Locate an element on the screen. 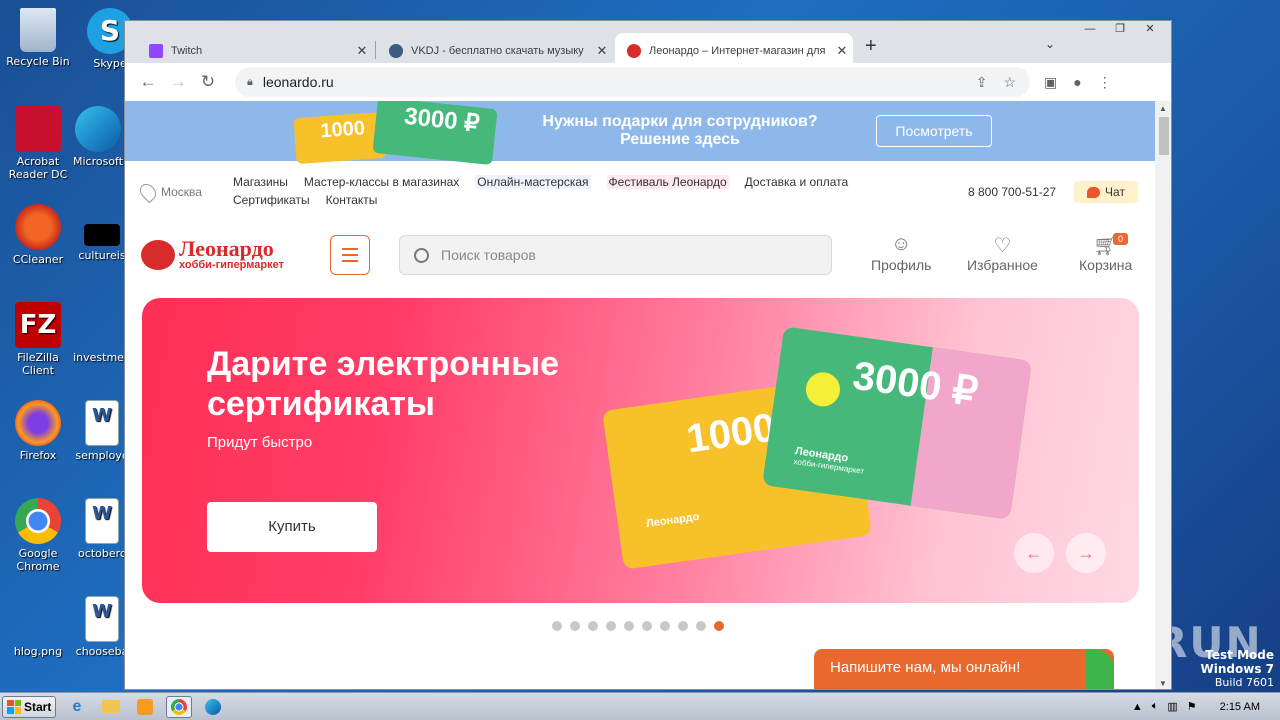  scrollbar-thumb is located at coordinates (1164, 136).